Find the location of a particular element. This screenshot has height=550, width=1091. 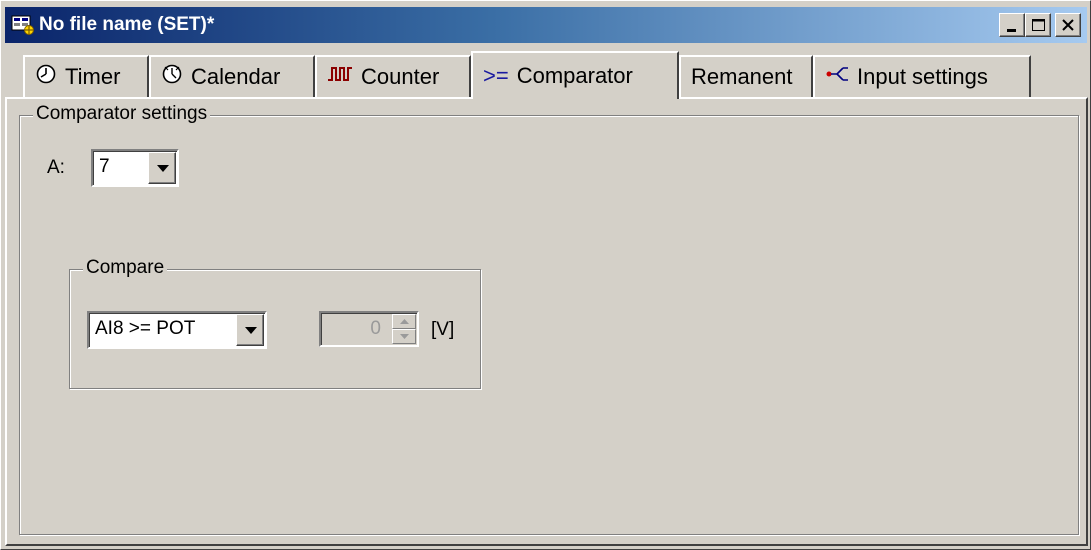

tab-calendar: Calendar is located at coordinates (232, 76).